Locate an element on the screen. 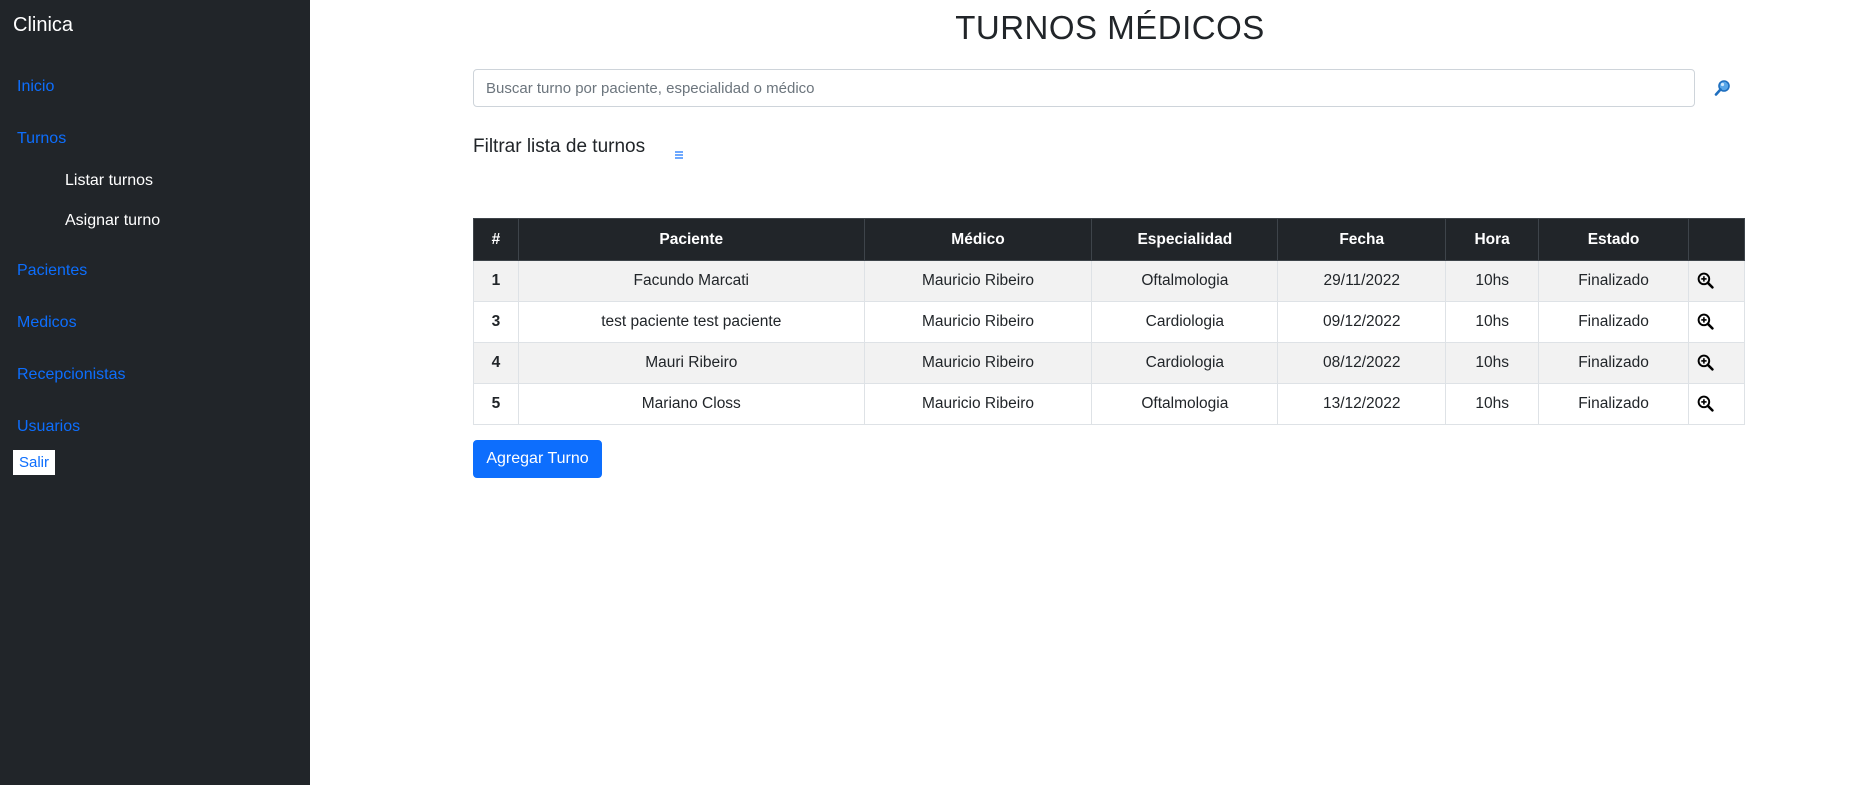 Image resolution: width=1851 pixels, height=785 pixels. cell-num: 5 is located at coordinates (496, 404).